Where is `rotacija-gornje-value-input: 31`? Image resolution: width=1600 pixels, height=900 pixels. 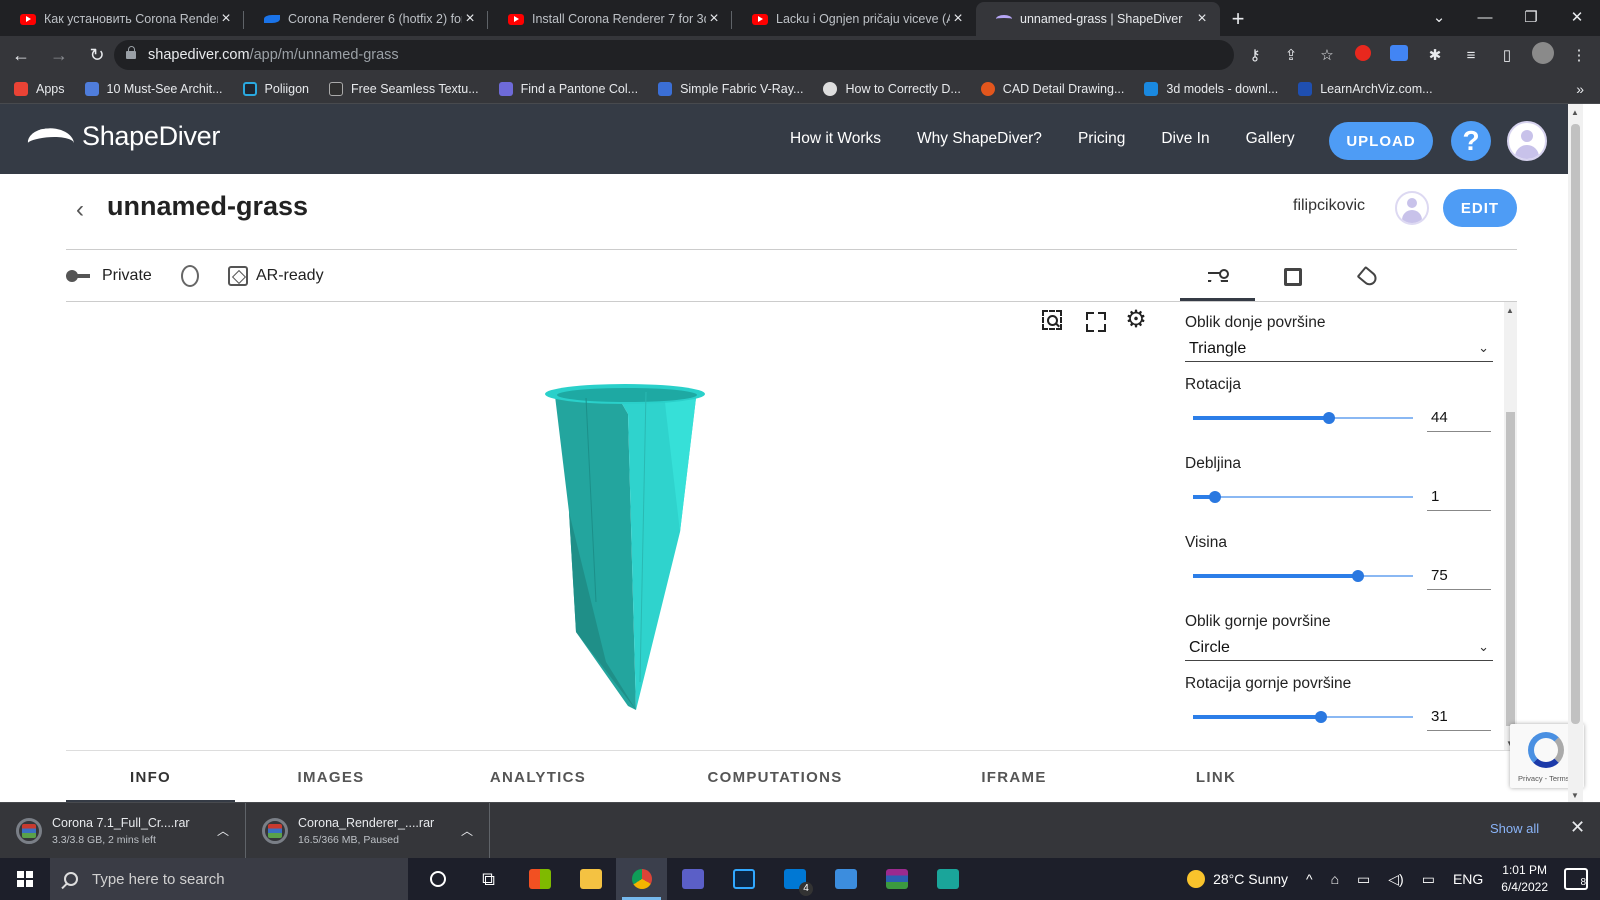 rotacija-gornje-value-input: 31 is located at coordinates (1459, 717).